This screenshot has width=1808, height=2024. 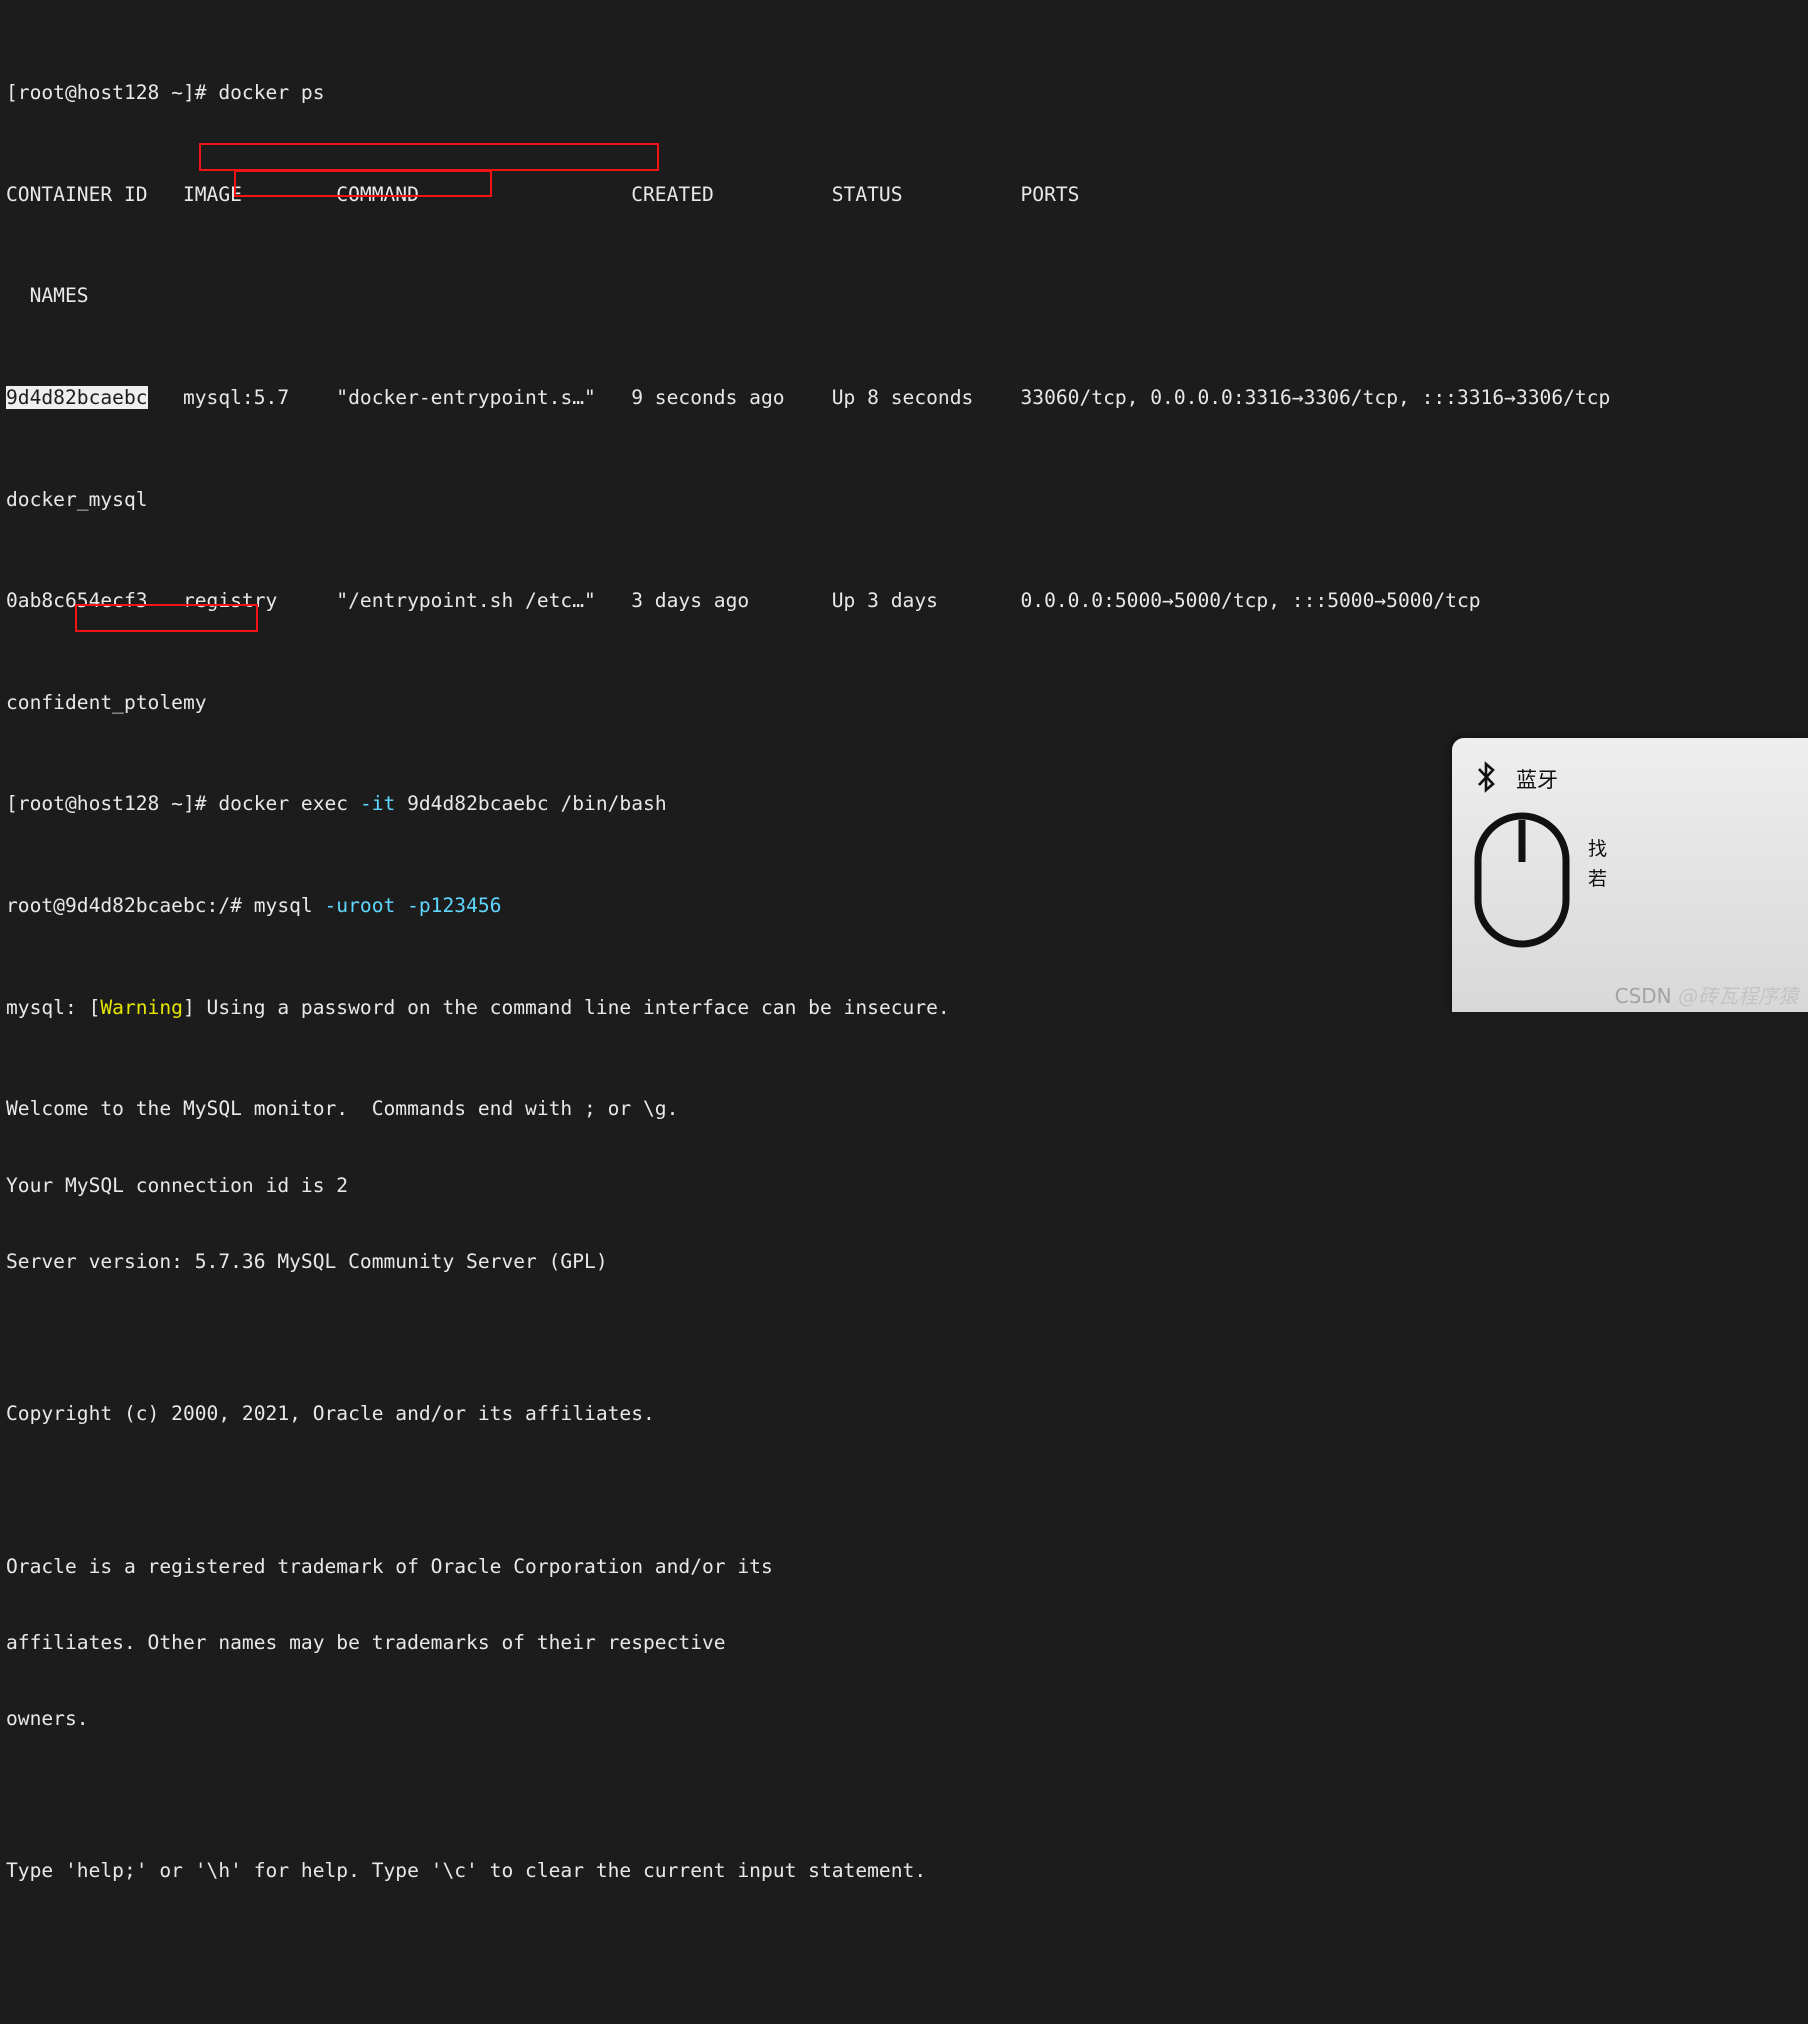 I want to click on docker-ps-row-registry-name: confident_ptolemy, so click(x=907, y=702).